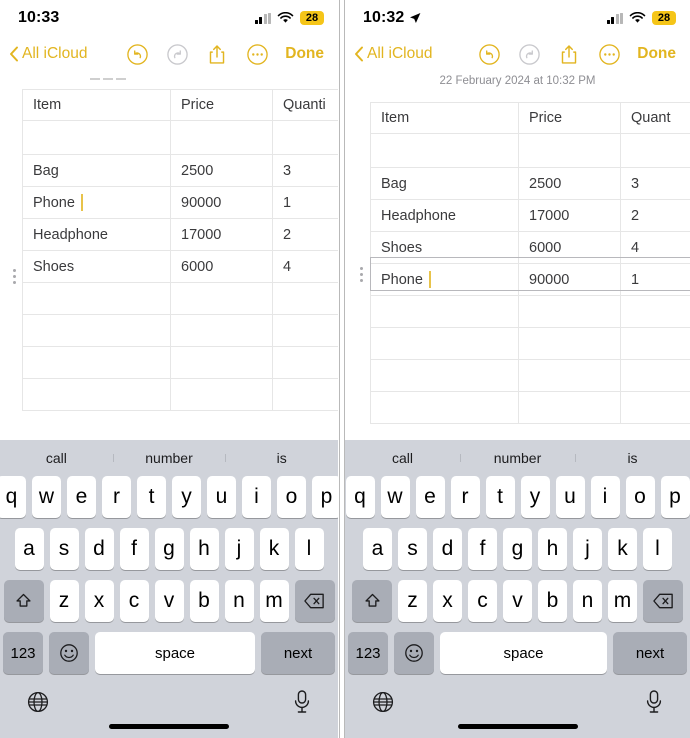 Image resolution: width=690 pixels, height=738 pixels. Describe the element at coordinates (622, 601) in the screenshot. I see `key-m: m` at that location.